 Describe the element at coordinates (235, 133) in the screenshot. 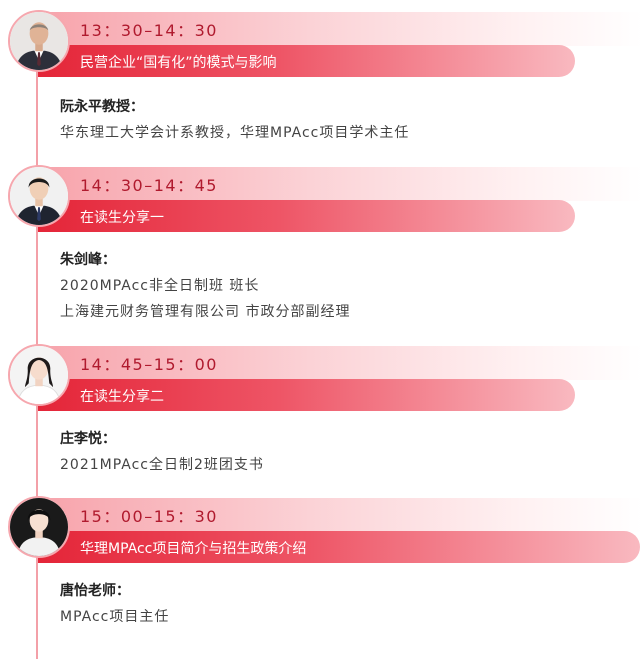

I see `speaker-desc-line: 华东理工大学会计系教授，华理MPAcc项目学术主任` at that location.